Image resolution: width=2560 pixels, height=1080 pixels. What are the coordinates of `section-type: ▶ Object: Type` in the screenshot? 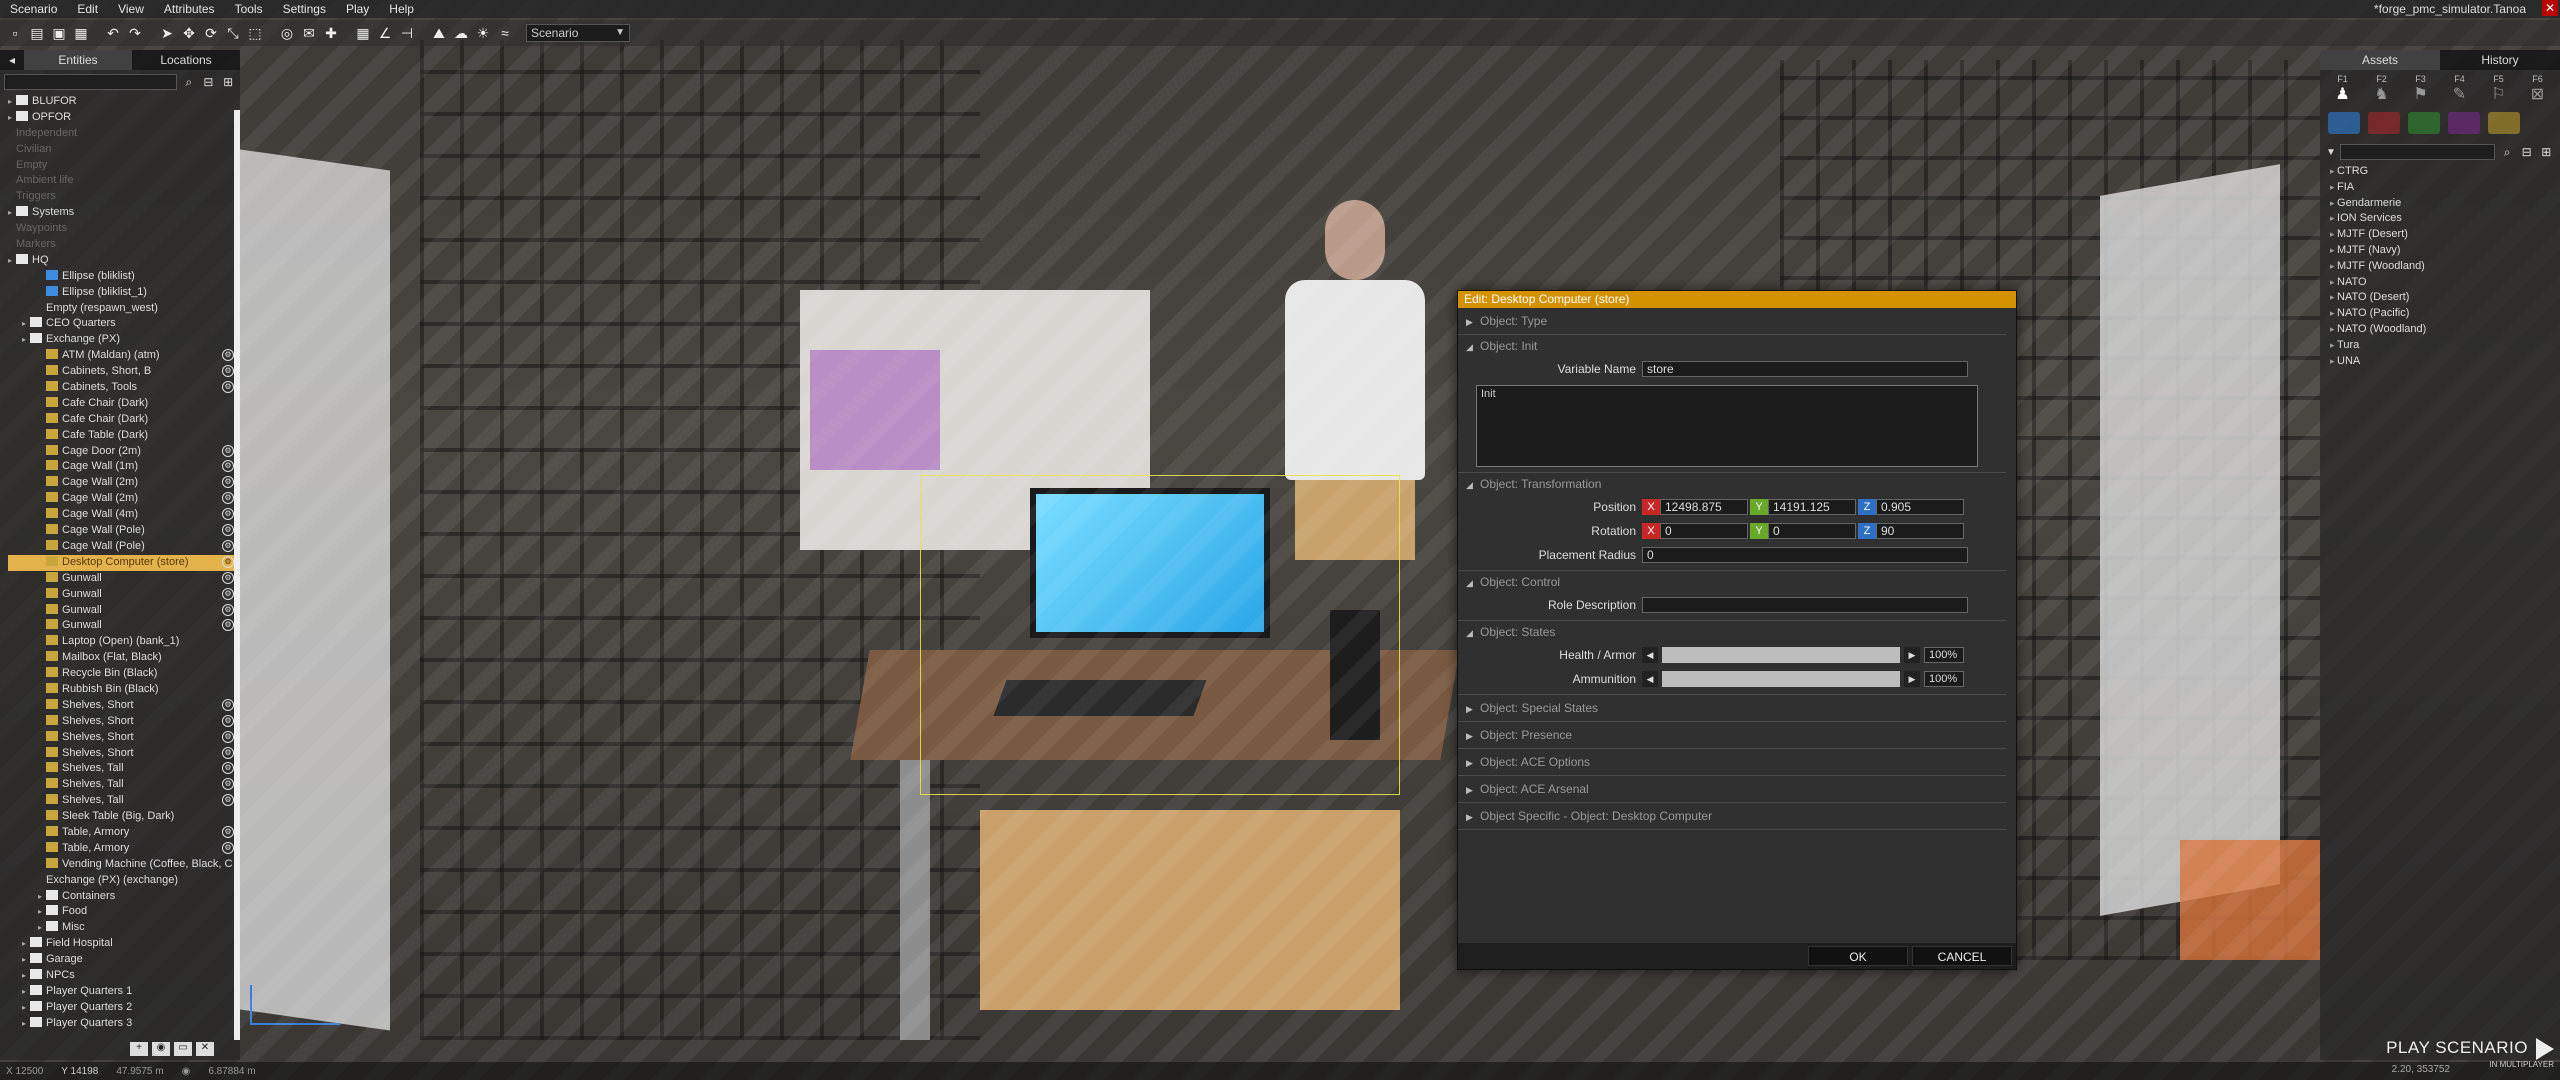 It's located at (1732, 321).